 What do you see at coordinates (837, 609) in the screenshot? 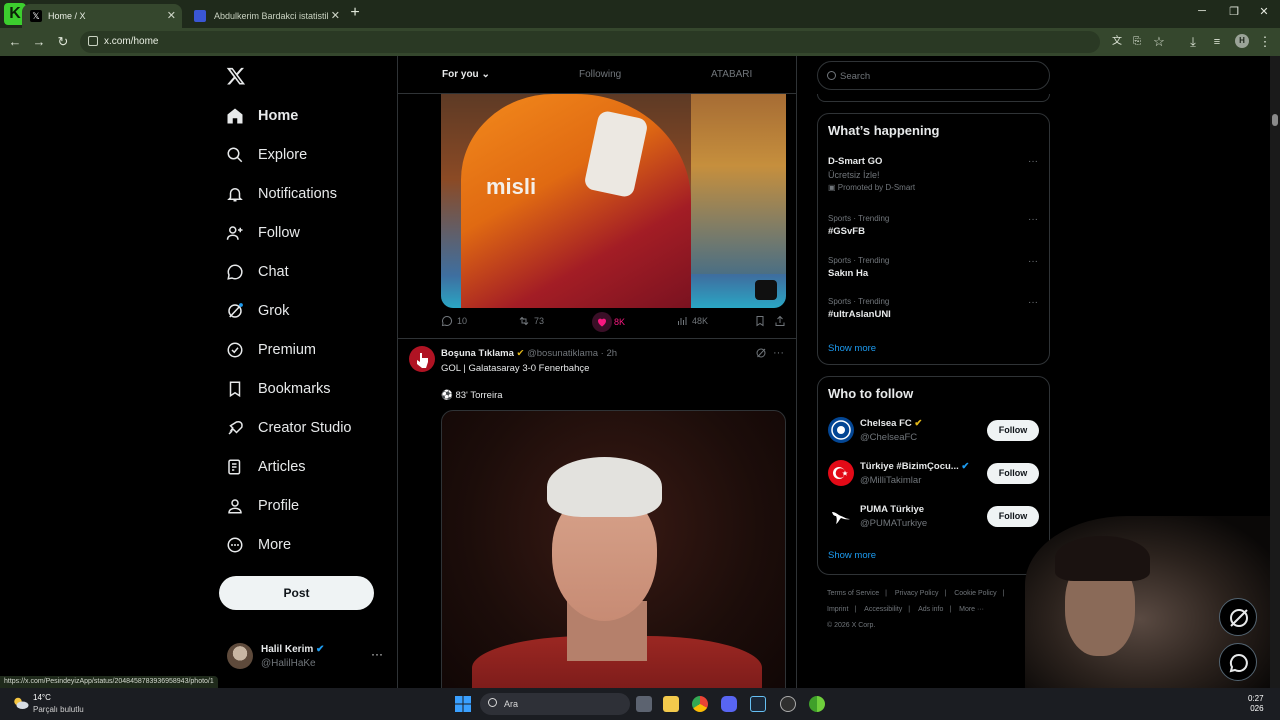
I see `footer-link: Imprint` at bounding box center [837, 609].